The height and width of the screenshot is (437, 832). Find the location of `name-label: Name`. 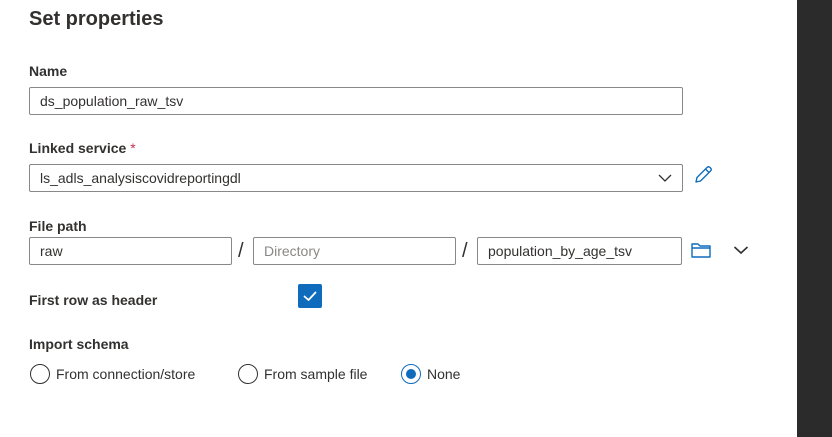

name-label: Name is located at coordinates (48, 71).